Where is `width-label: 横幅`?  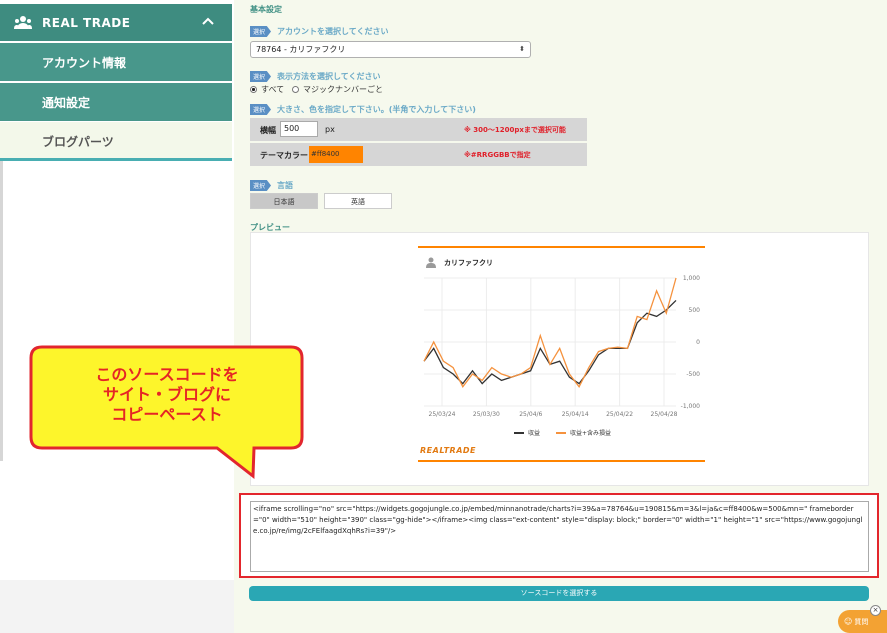
width-label: 横幅 is located at coordinates (268, 130).